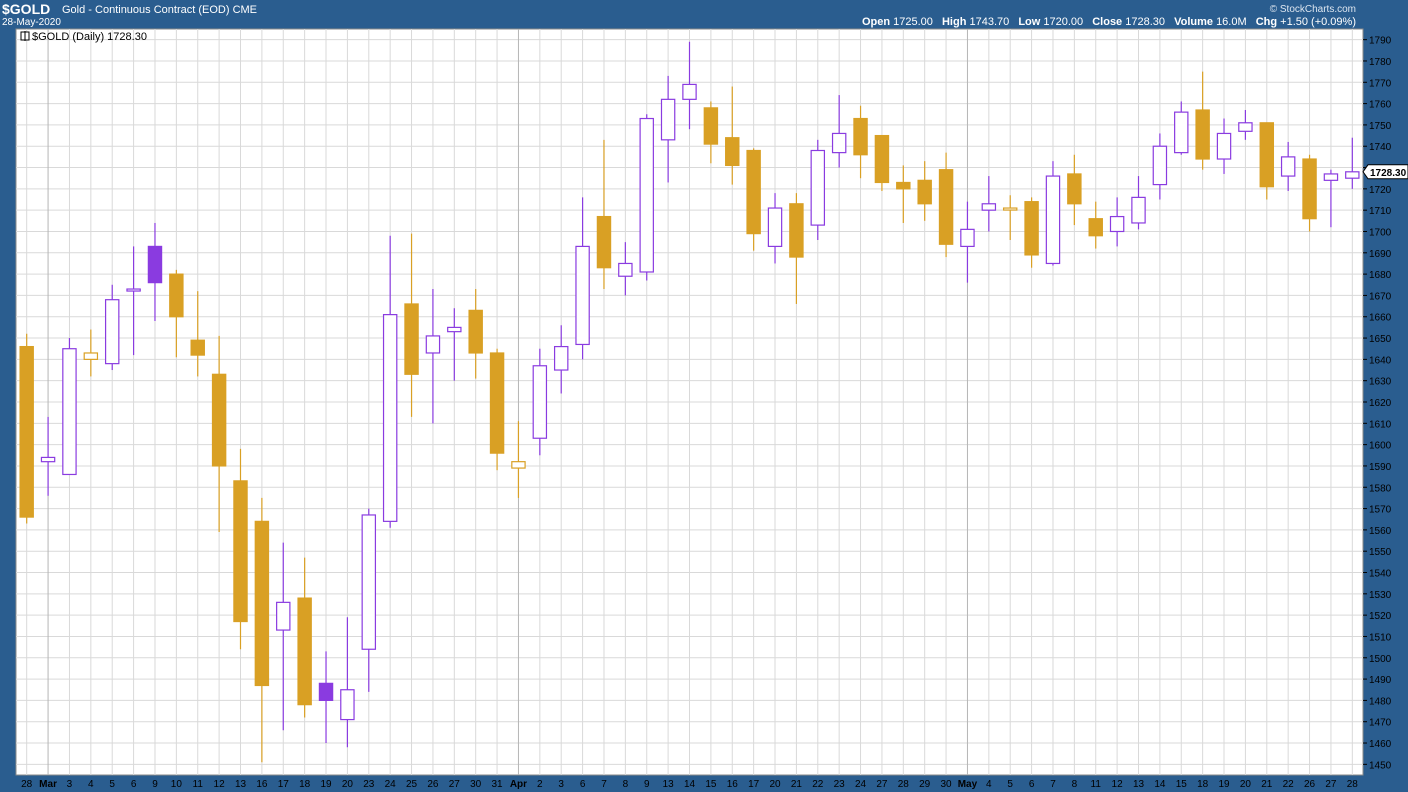  What do you see at coordinates (1380, 616) in the screenshot?
I see `y-tick-label: 1520` at bounding box center [1380, 616].